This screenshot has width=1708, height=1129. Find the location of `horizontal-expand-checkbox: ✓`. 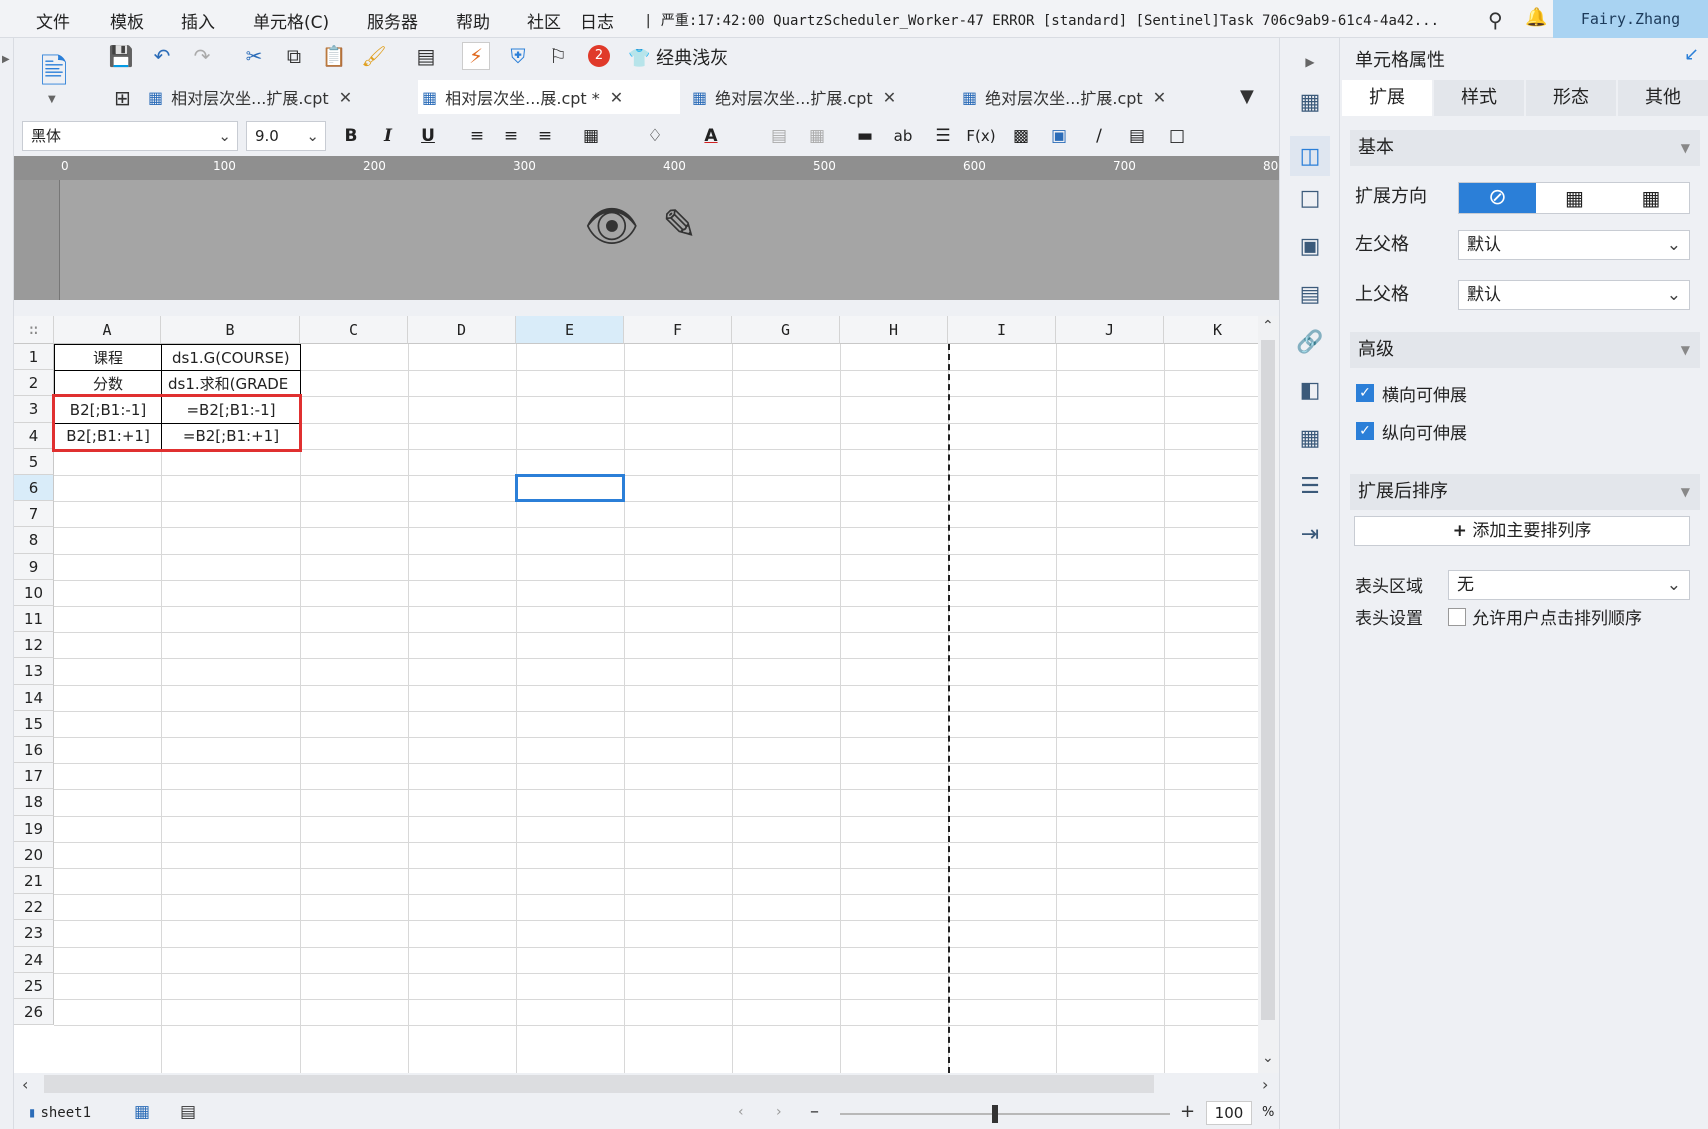

horizontal-expand-checkbox: ✓ is located at coordinates (1365, 393).